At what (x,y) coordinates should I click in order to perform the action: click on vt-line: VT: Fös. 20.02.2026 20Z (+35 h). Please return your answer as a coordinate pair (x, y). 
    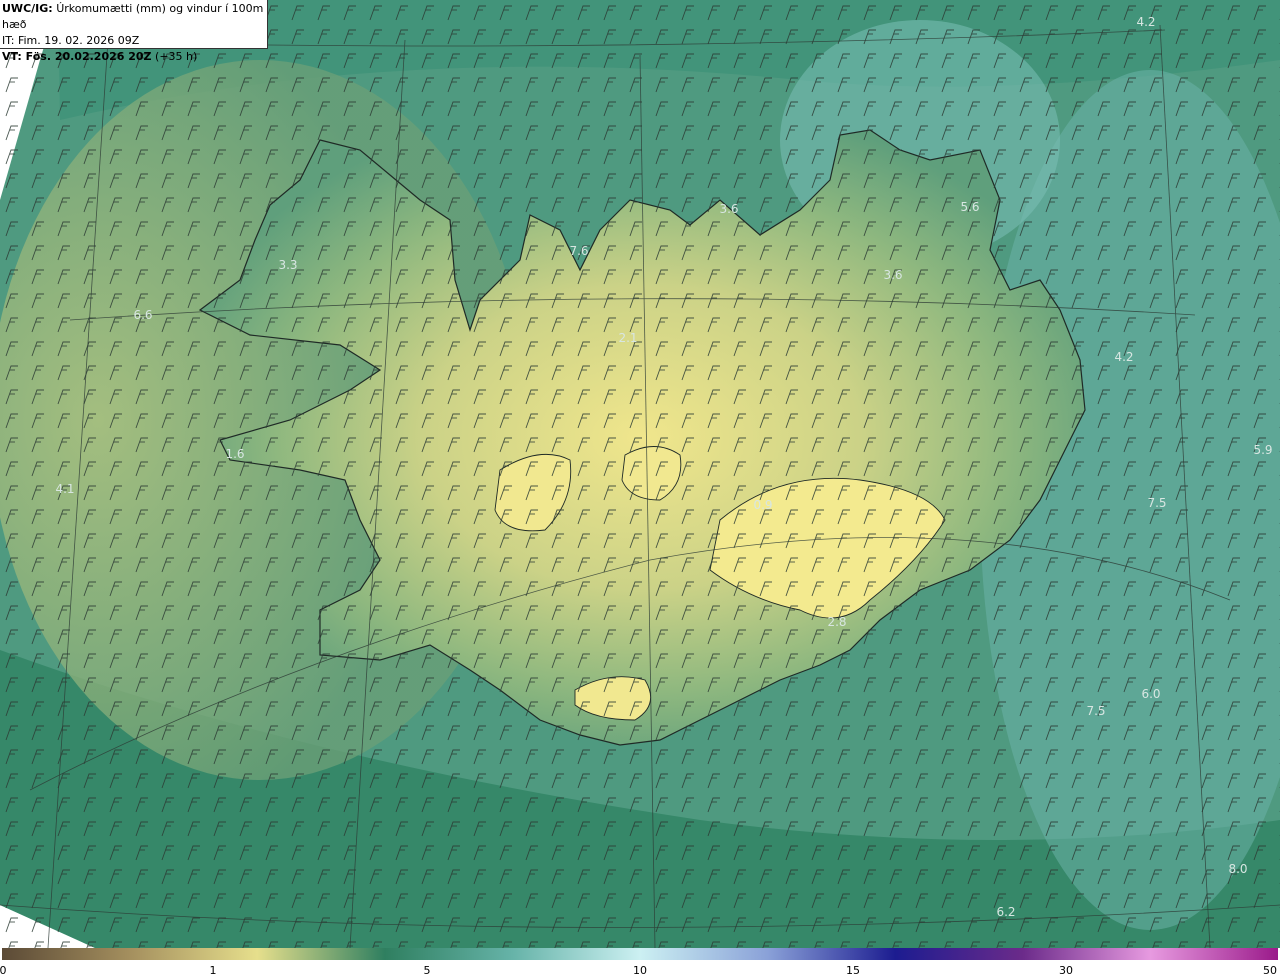
    Looking at the image, I should click on (134, 57).